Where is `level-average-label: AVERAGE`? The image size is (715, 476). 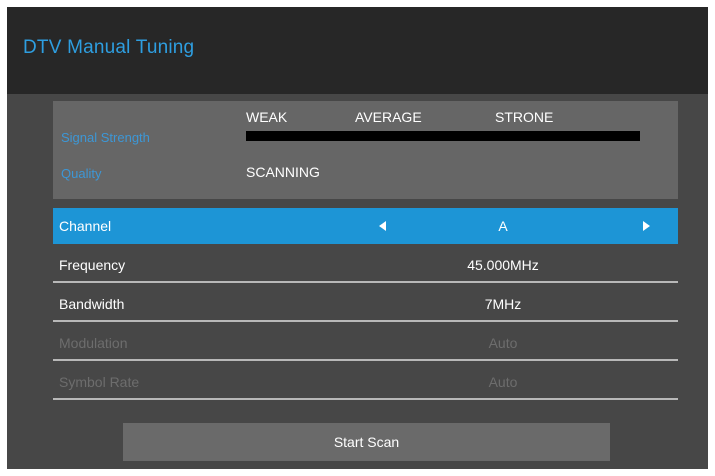
level-average-label: AVERAGE is located at coordinates (388, 117).